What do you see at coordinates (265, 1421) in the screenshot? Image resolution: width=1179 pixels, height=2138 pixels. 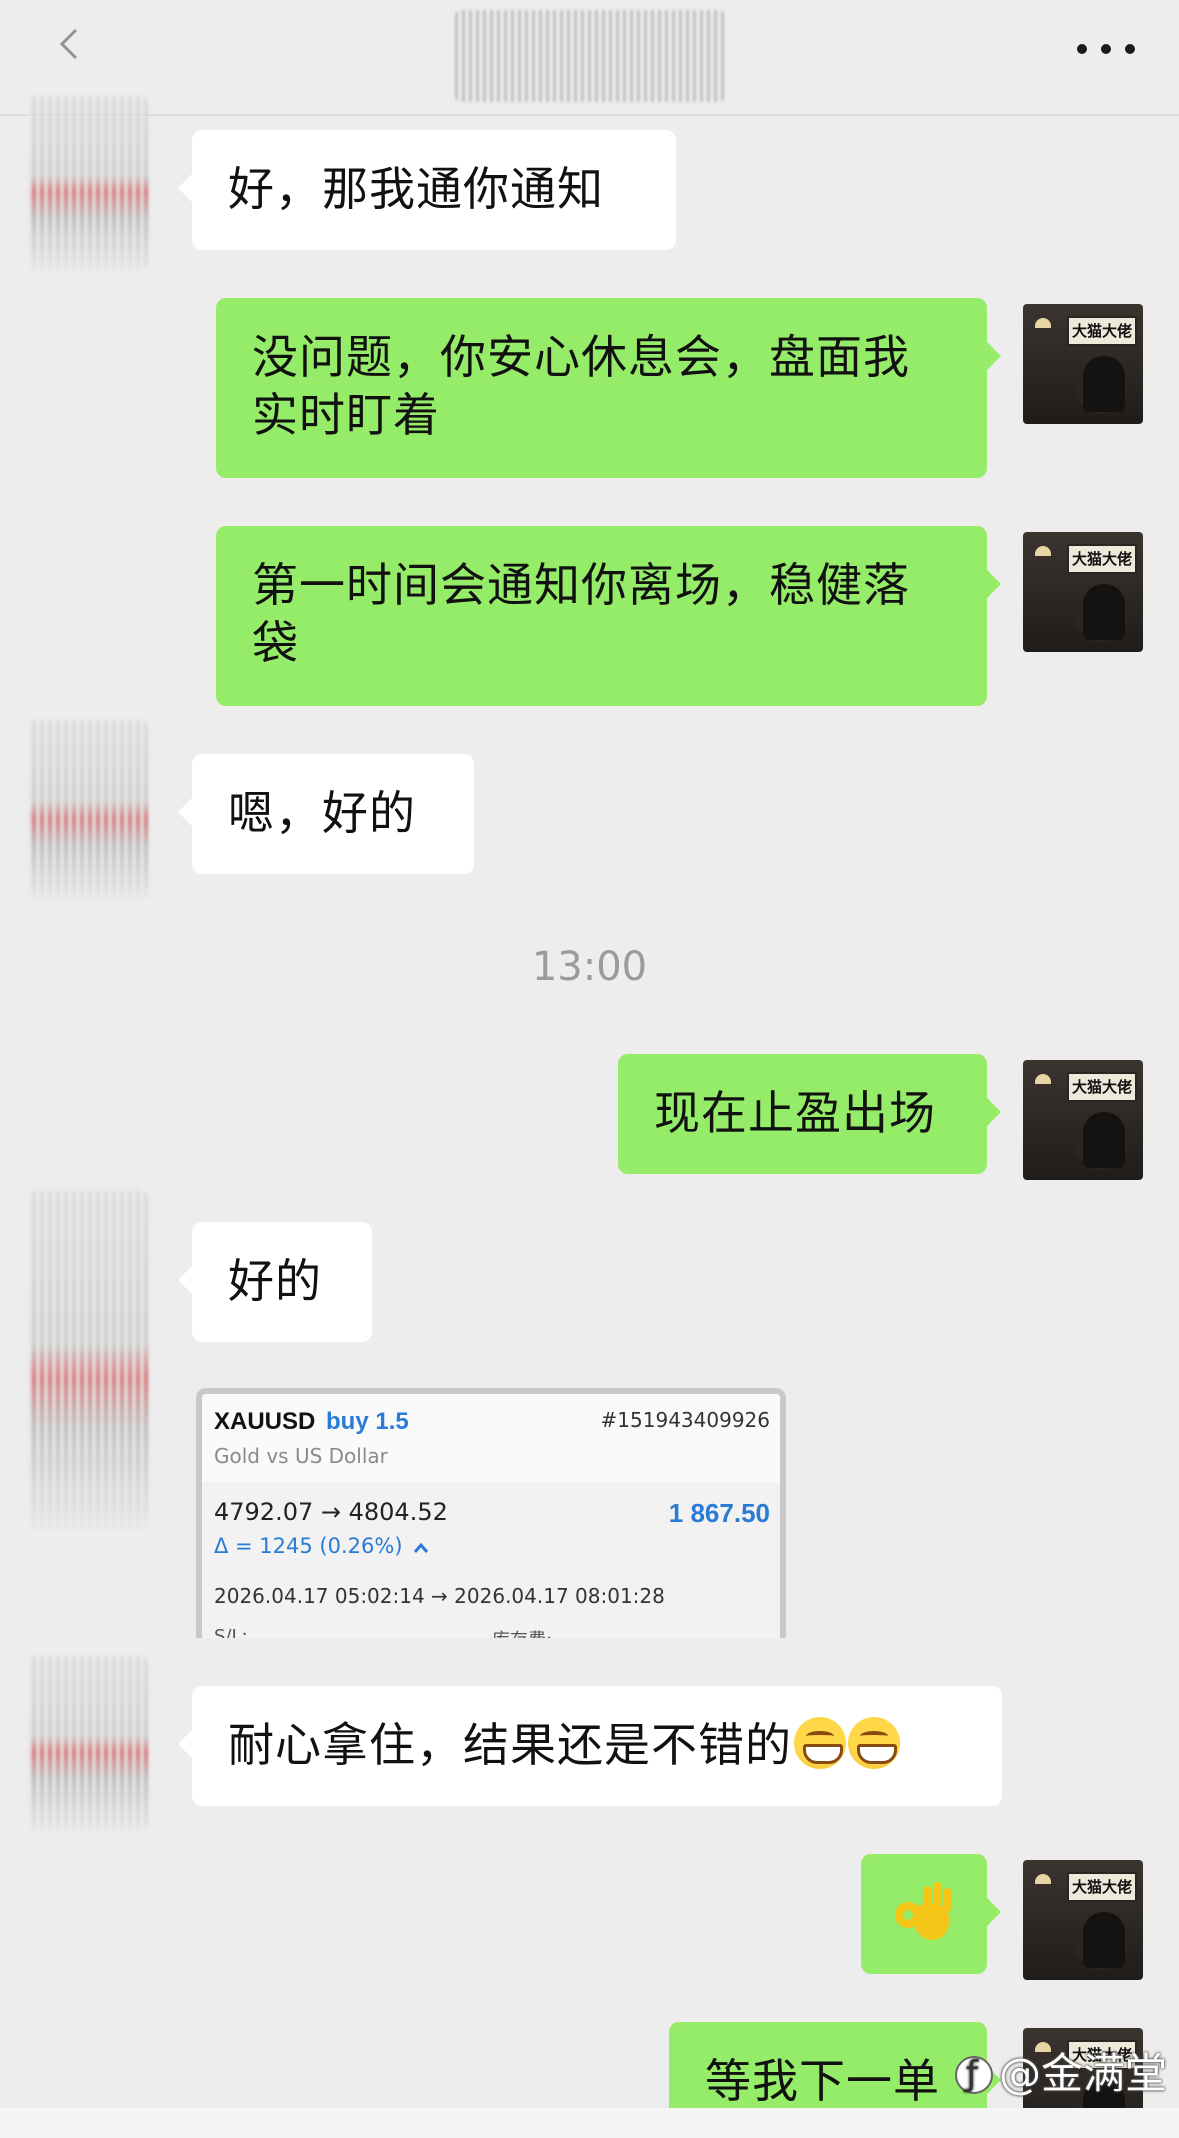 I see `symbol-text: XAUUSD` at bounding box center [265, 1421].